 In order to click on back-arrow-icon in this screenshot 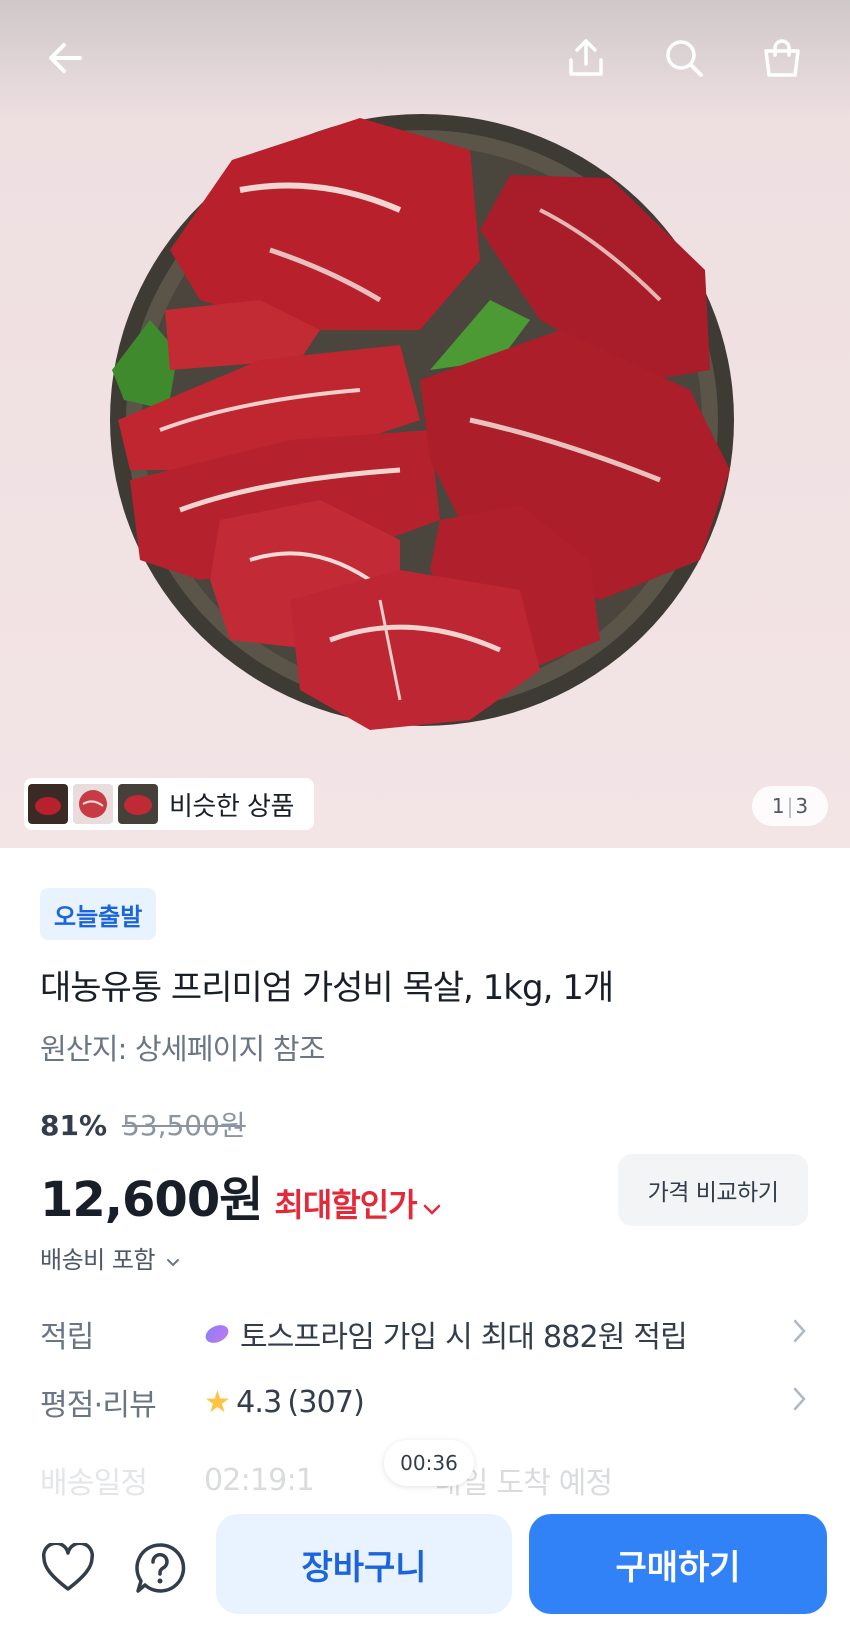, I will do `click(66, 58)`.